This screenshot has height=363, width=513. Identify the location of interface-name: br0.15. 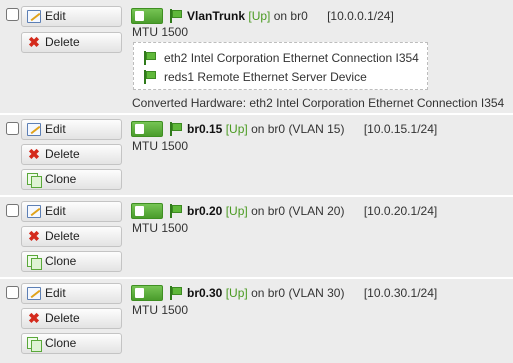
(205, 129).